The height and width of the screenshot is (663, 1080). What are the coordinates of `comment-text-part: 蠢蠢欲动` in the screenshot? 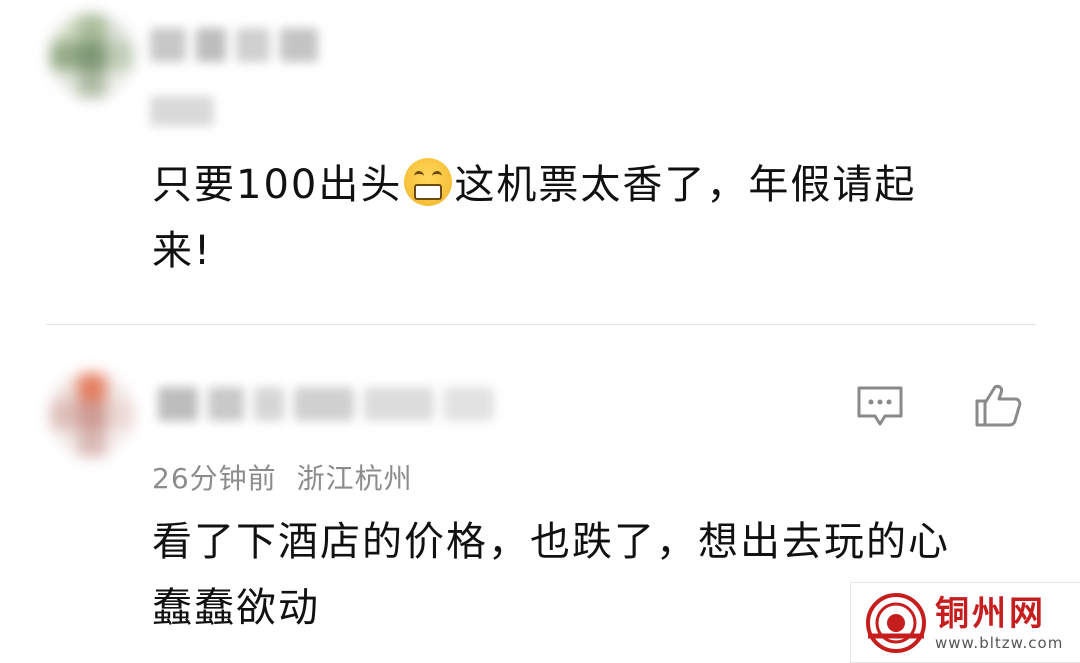 It's located at (236, 608).